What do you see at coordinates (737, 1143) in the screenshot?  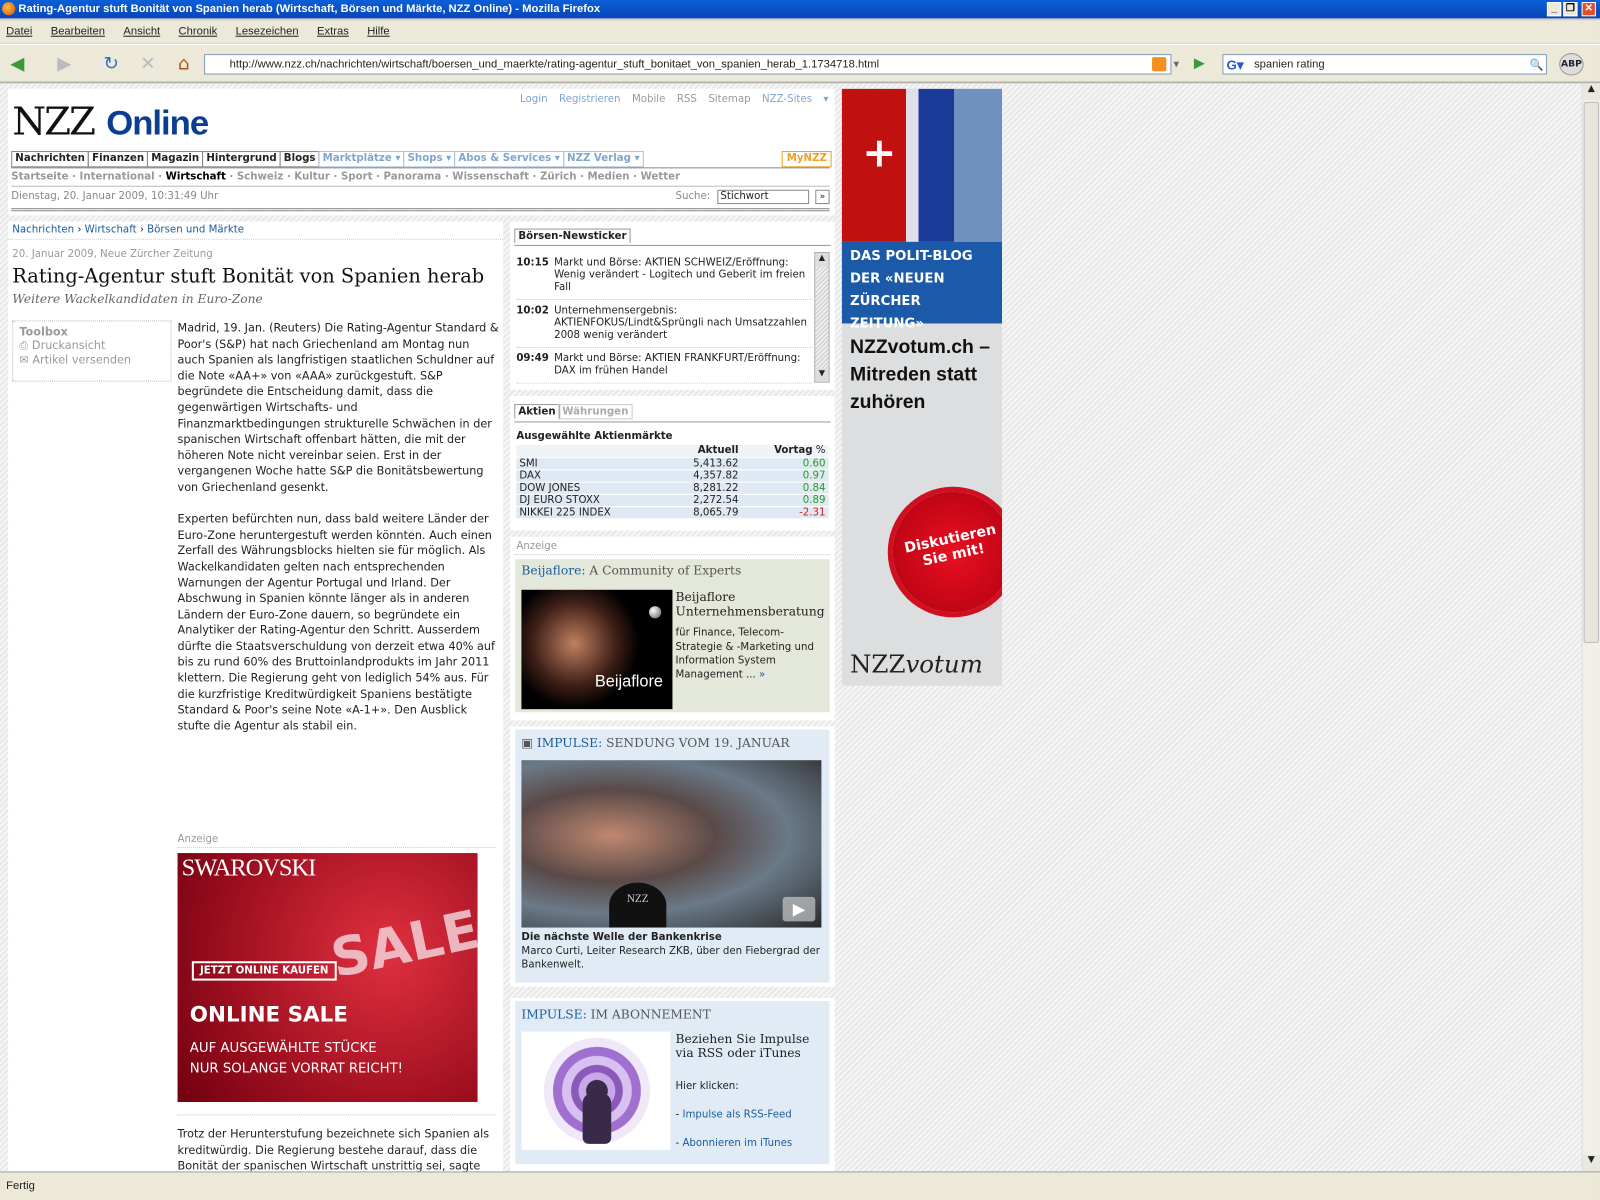 I see `itunes-link: Abonnieren im iTunes` at bounding box center [737, 1143].